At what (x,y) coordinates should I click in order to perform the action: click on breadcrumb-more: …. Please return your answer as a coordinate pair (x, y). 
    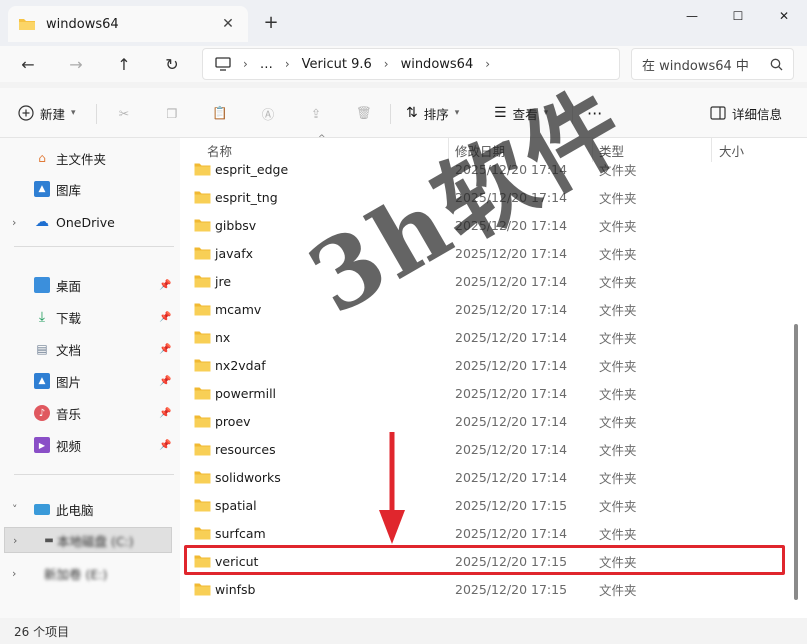
    Looking at the image, I should click on (266, 64).